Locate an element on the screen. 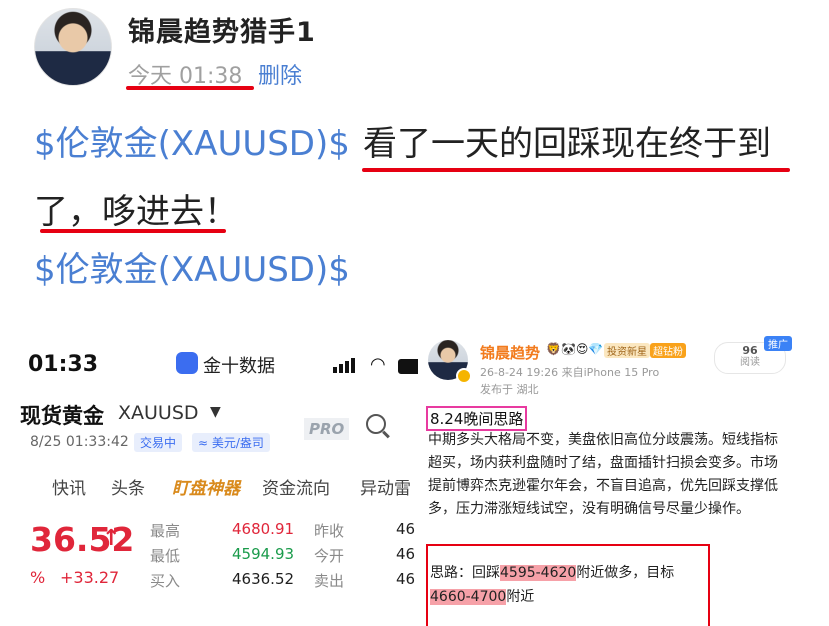  emoji-icons: 🦁🐼😍💎 is located at coordinates (575, 349).